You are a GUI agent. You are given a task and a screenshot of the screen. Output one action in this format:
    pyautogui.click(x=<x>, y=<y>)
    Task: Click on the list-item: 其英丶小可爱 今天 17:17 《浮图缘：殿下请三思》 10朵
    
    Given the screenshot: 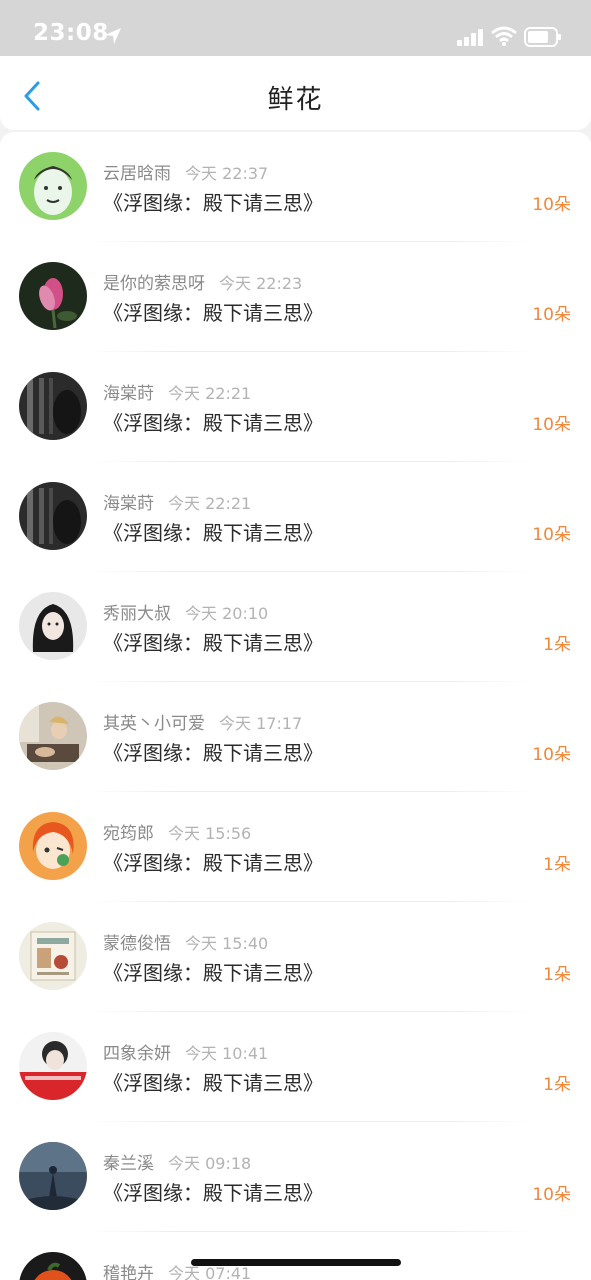 What is the action you would take?
    pyautogui.click(x=295, y=737)
    